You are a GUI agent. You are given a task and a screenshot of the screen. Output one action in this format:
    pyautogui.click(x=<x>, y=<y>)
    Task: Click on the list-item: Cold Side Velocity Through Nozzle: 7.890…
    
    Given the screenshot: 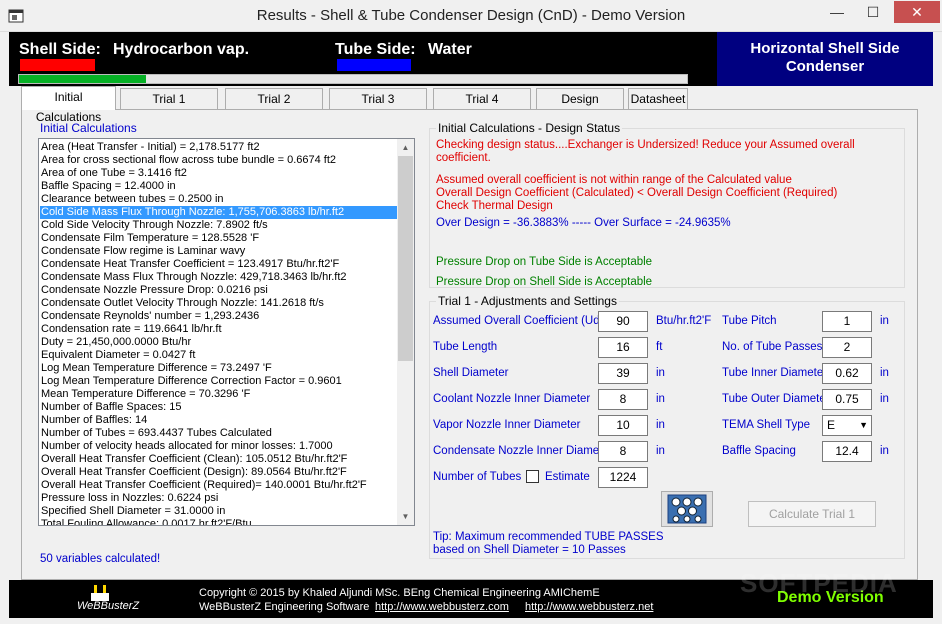 What is the action you would take?
    pyautogui.click(x=219, y=225)
    